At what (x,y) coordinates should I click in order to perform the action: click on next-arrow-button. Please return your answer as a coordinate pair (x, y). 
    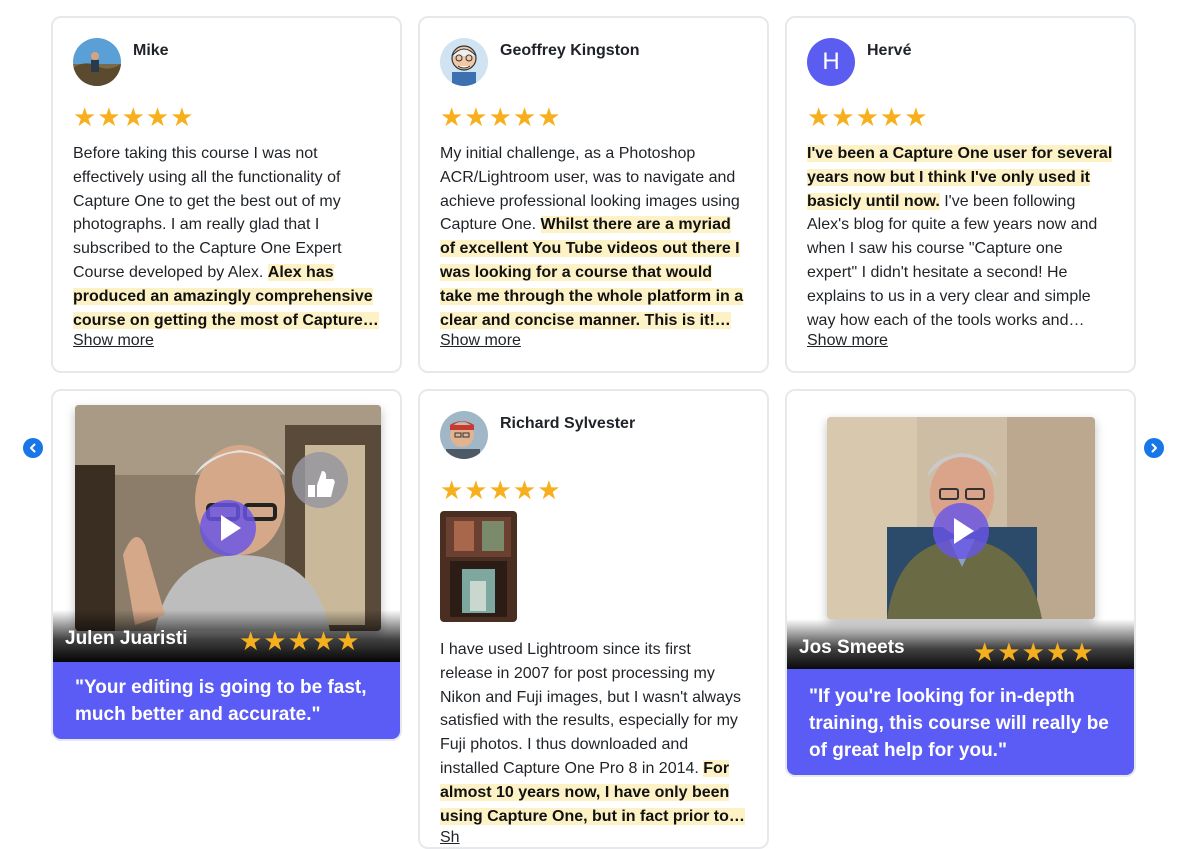
    Looking at the image, I should click on (1154, 448).